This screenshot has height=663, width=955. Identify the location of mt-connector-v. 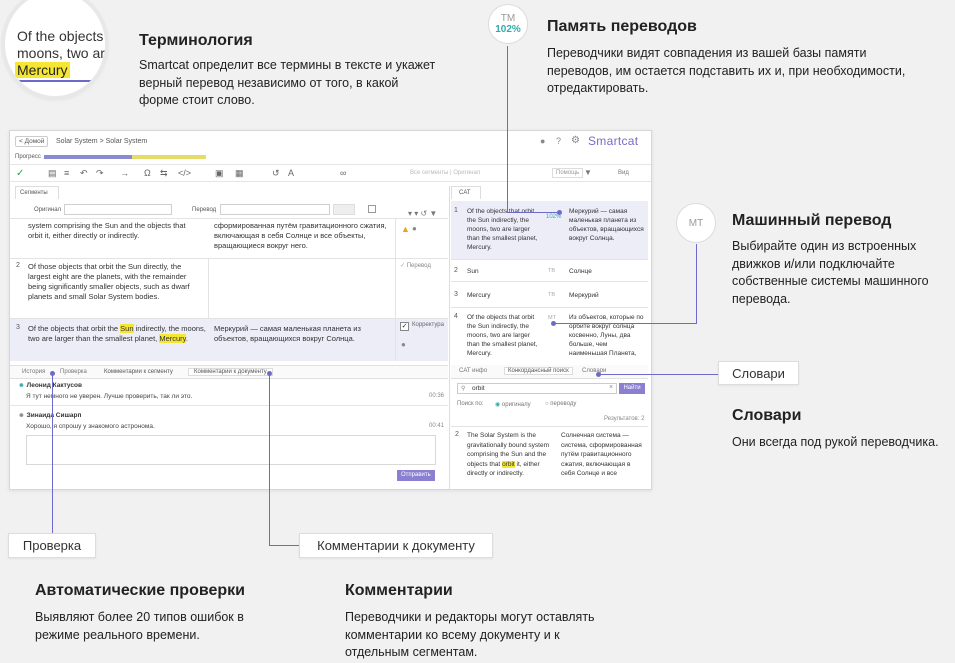
(696, 284).